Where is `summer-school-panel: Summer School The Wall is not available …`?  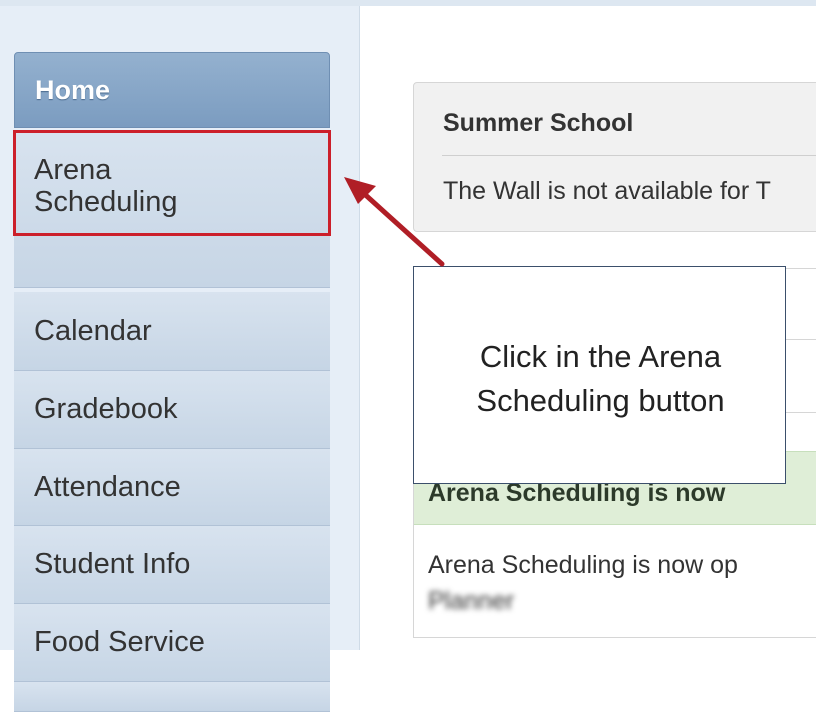
summer-school-panel: Summer School The Wall is not available … is located at coordinates (614, 157).